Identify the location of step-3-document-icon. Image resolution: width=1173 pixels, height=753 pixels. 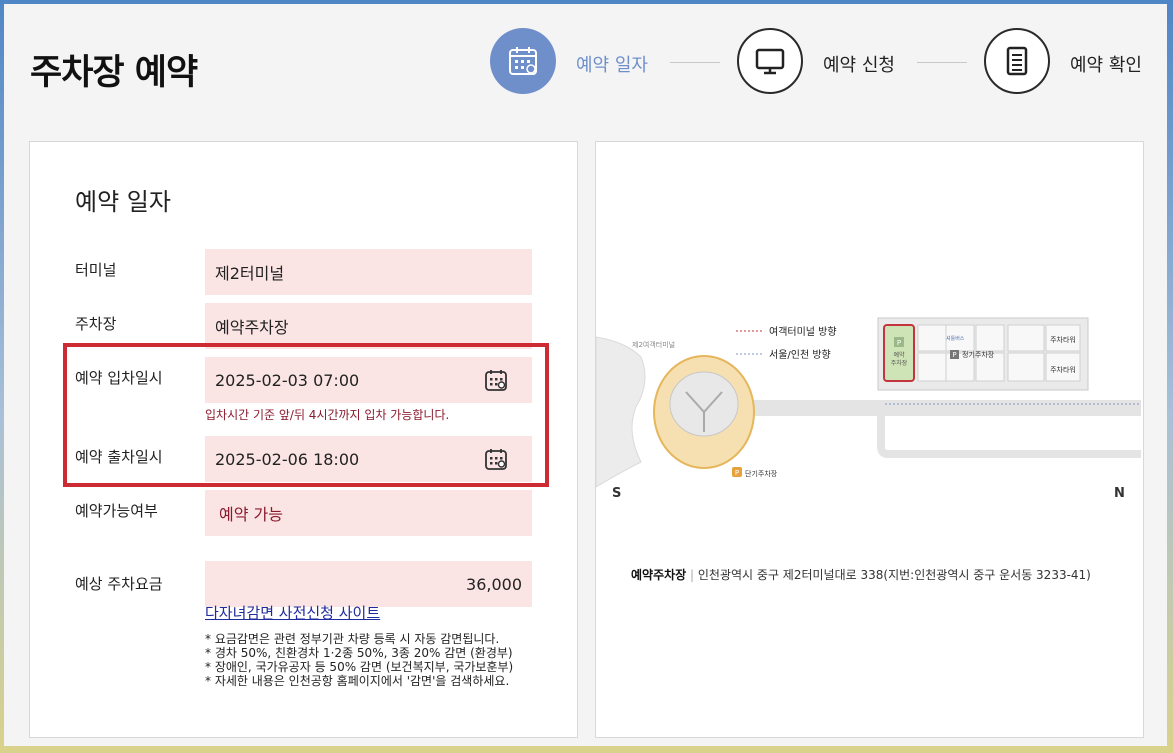
(1017, 61).